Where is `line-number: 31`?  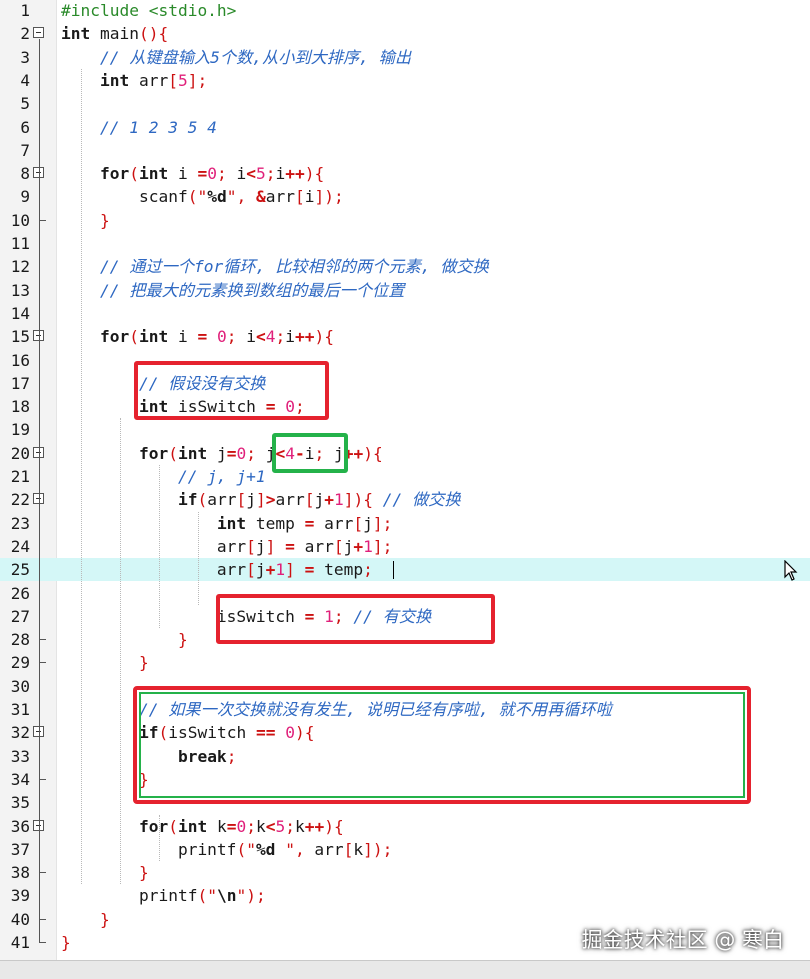
line-number: 31 is located at coordinates (20, 709).